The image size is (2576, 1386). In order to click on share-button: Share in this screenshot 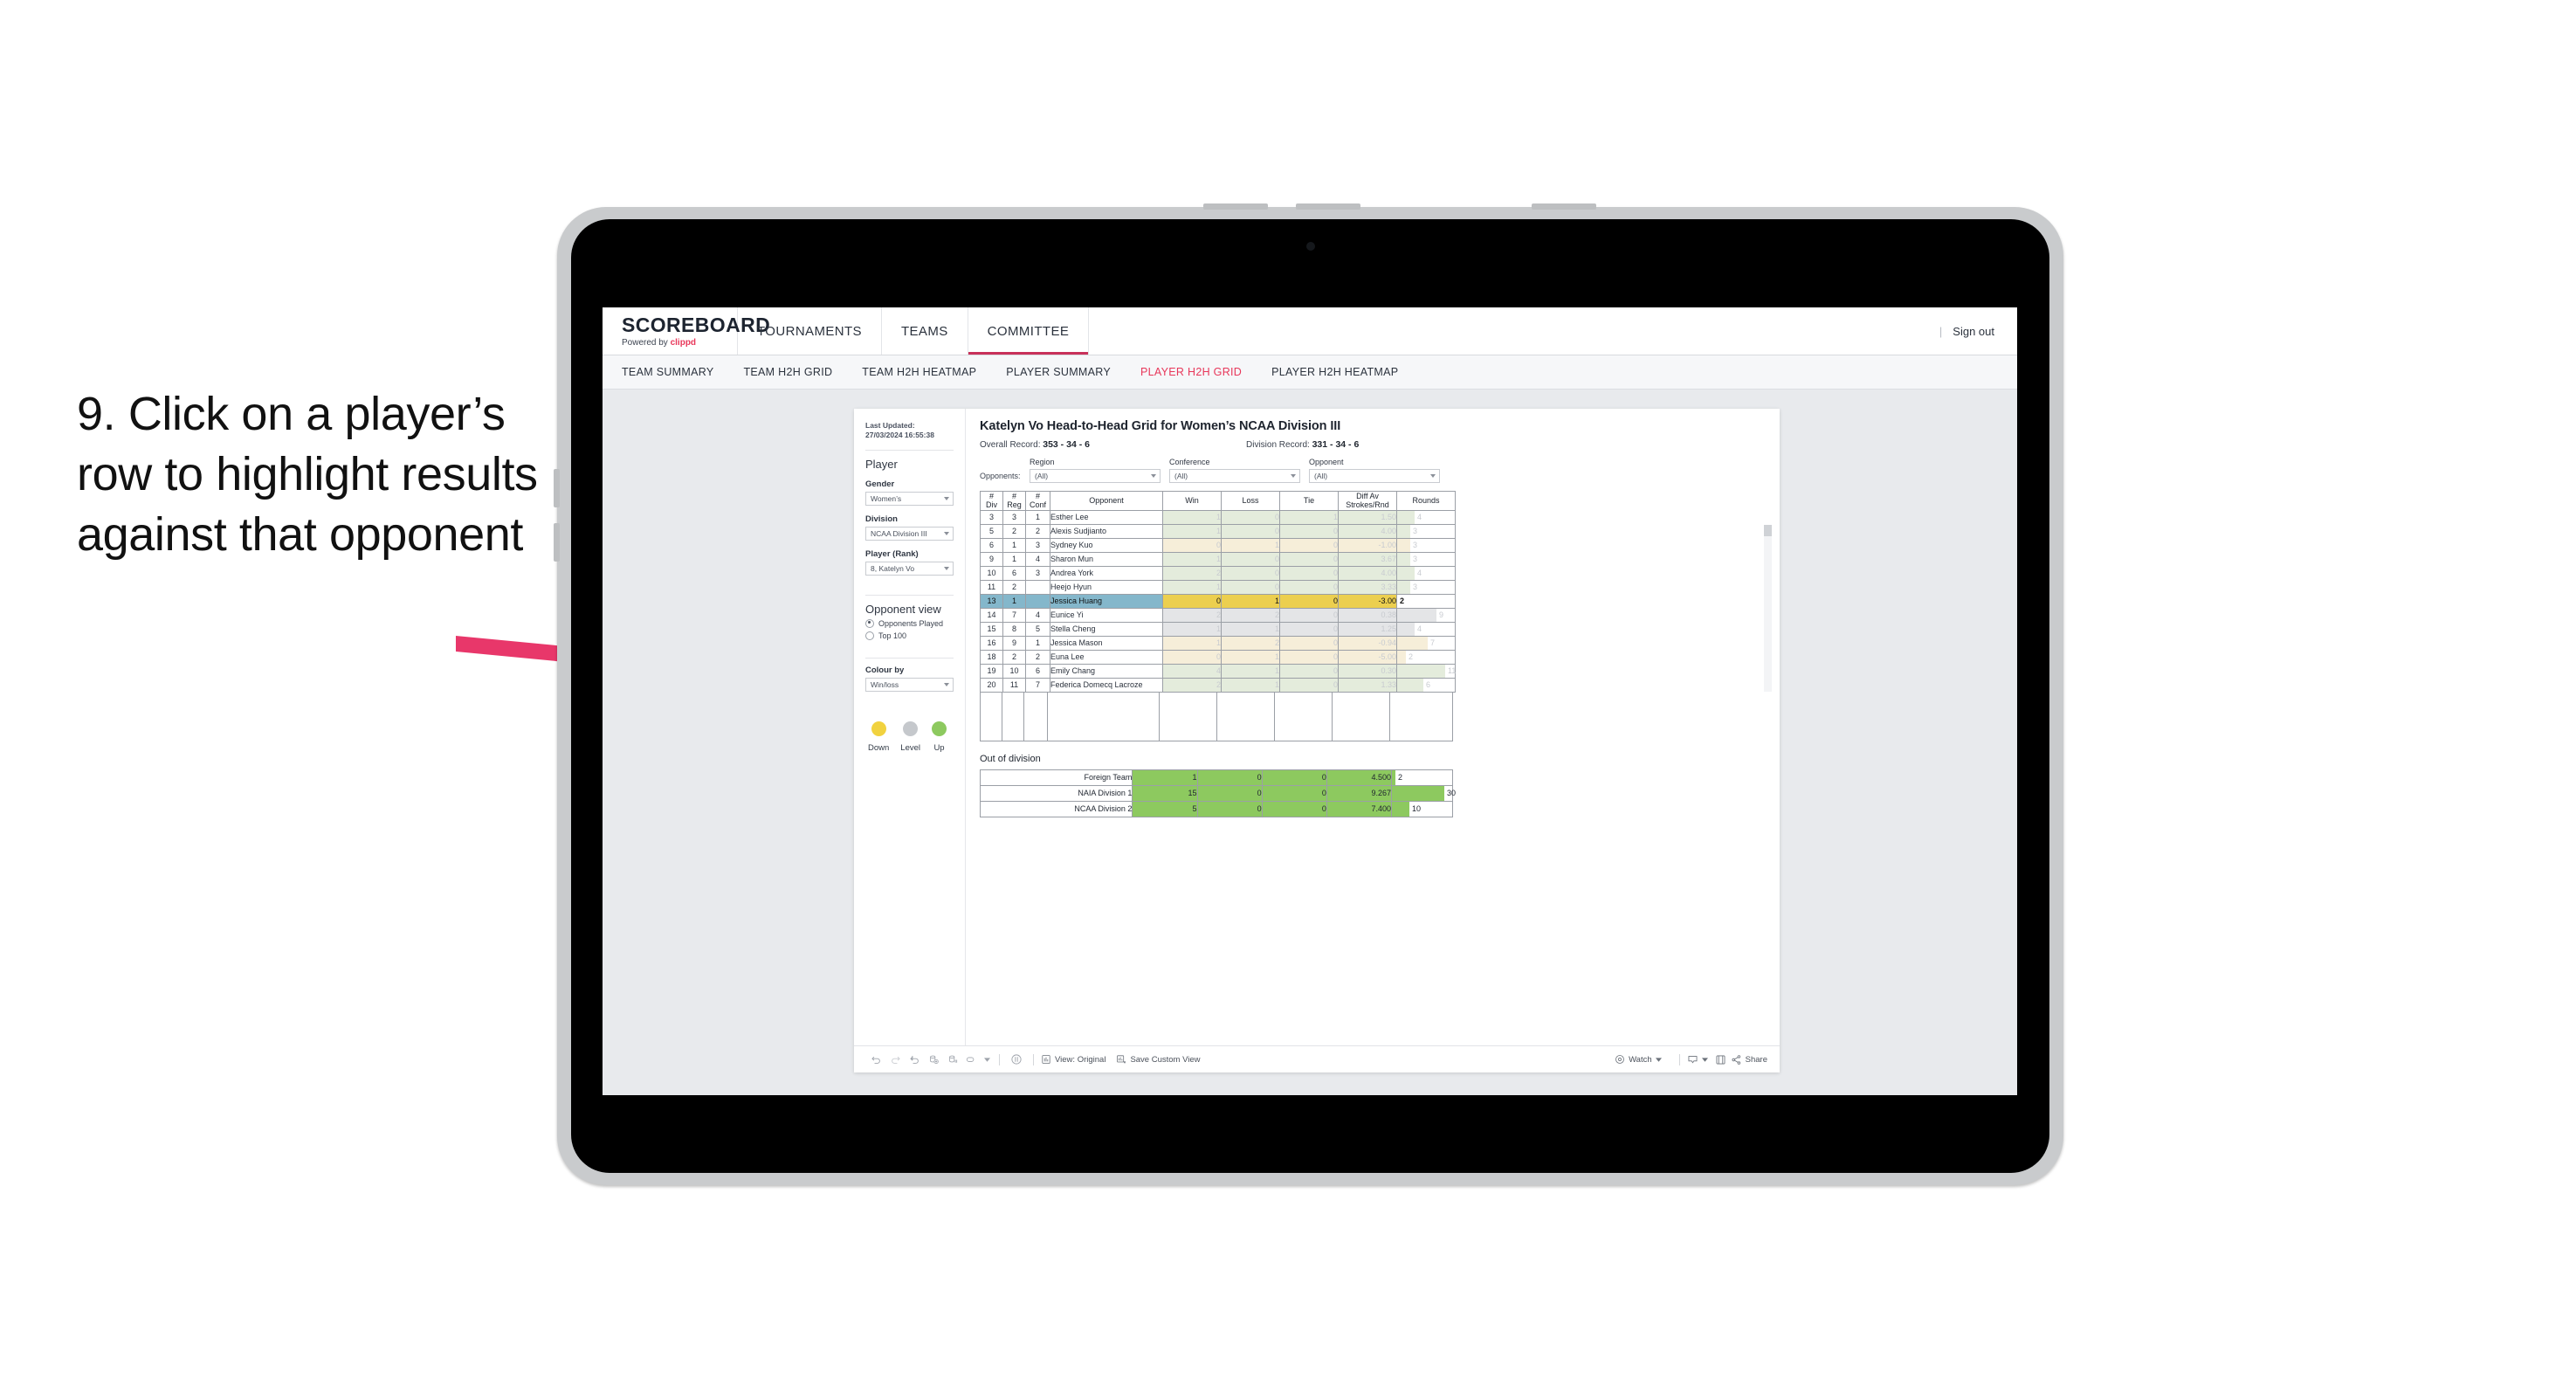, I will do `click(1749, 1059)`.